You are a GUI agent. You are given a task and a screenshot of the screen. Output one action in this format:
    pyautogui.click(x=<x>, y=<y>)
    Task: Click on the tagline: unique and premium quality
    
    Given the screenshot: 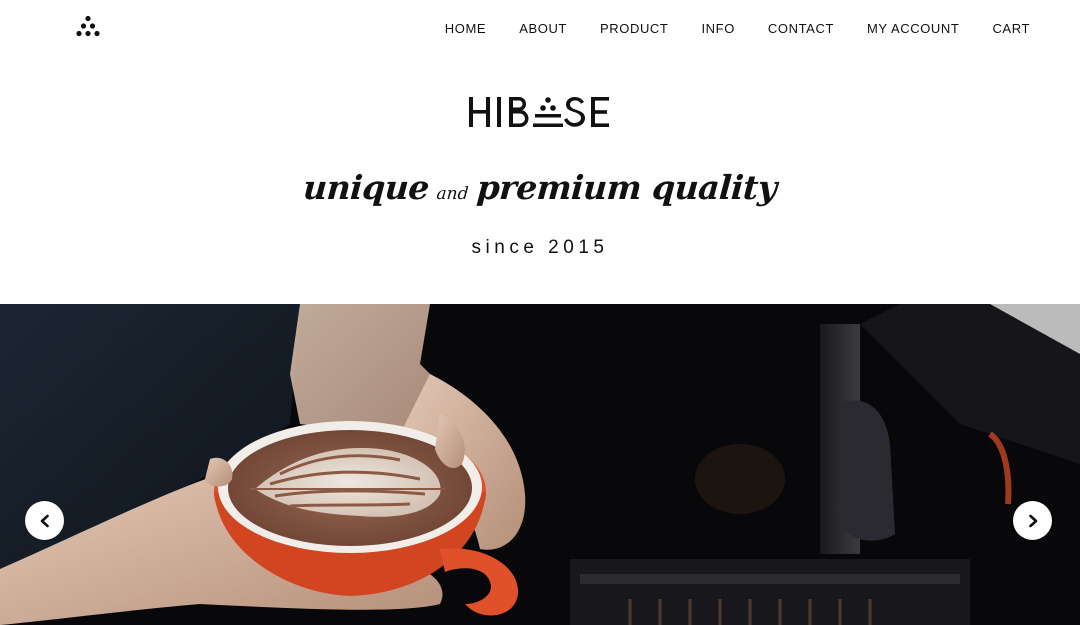 What is the action you would take?
    pyautogui.click(x=540, y=187)
    